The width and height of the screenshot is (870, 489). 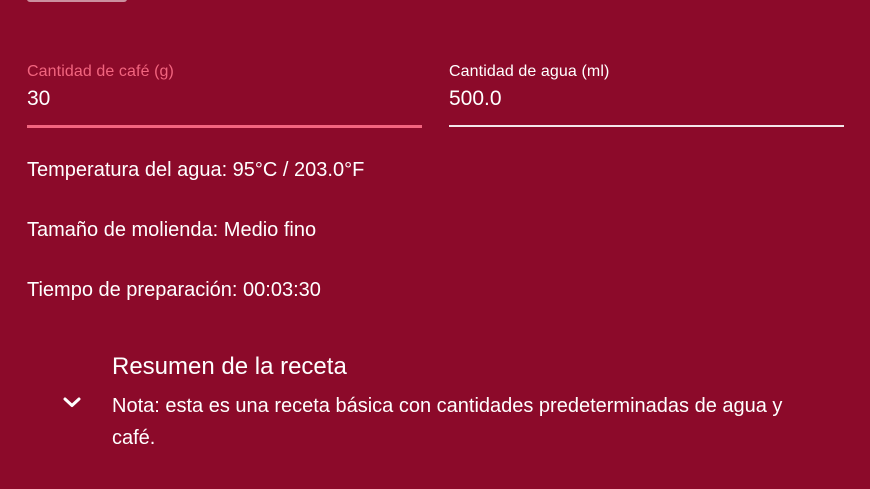 What do you see at coordinates (172, 230) in the screenshot?
I see `grind-size-text: Tamaño de molienda: Medio fino` at bounding box center [172, 230].